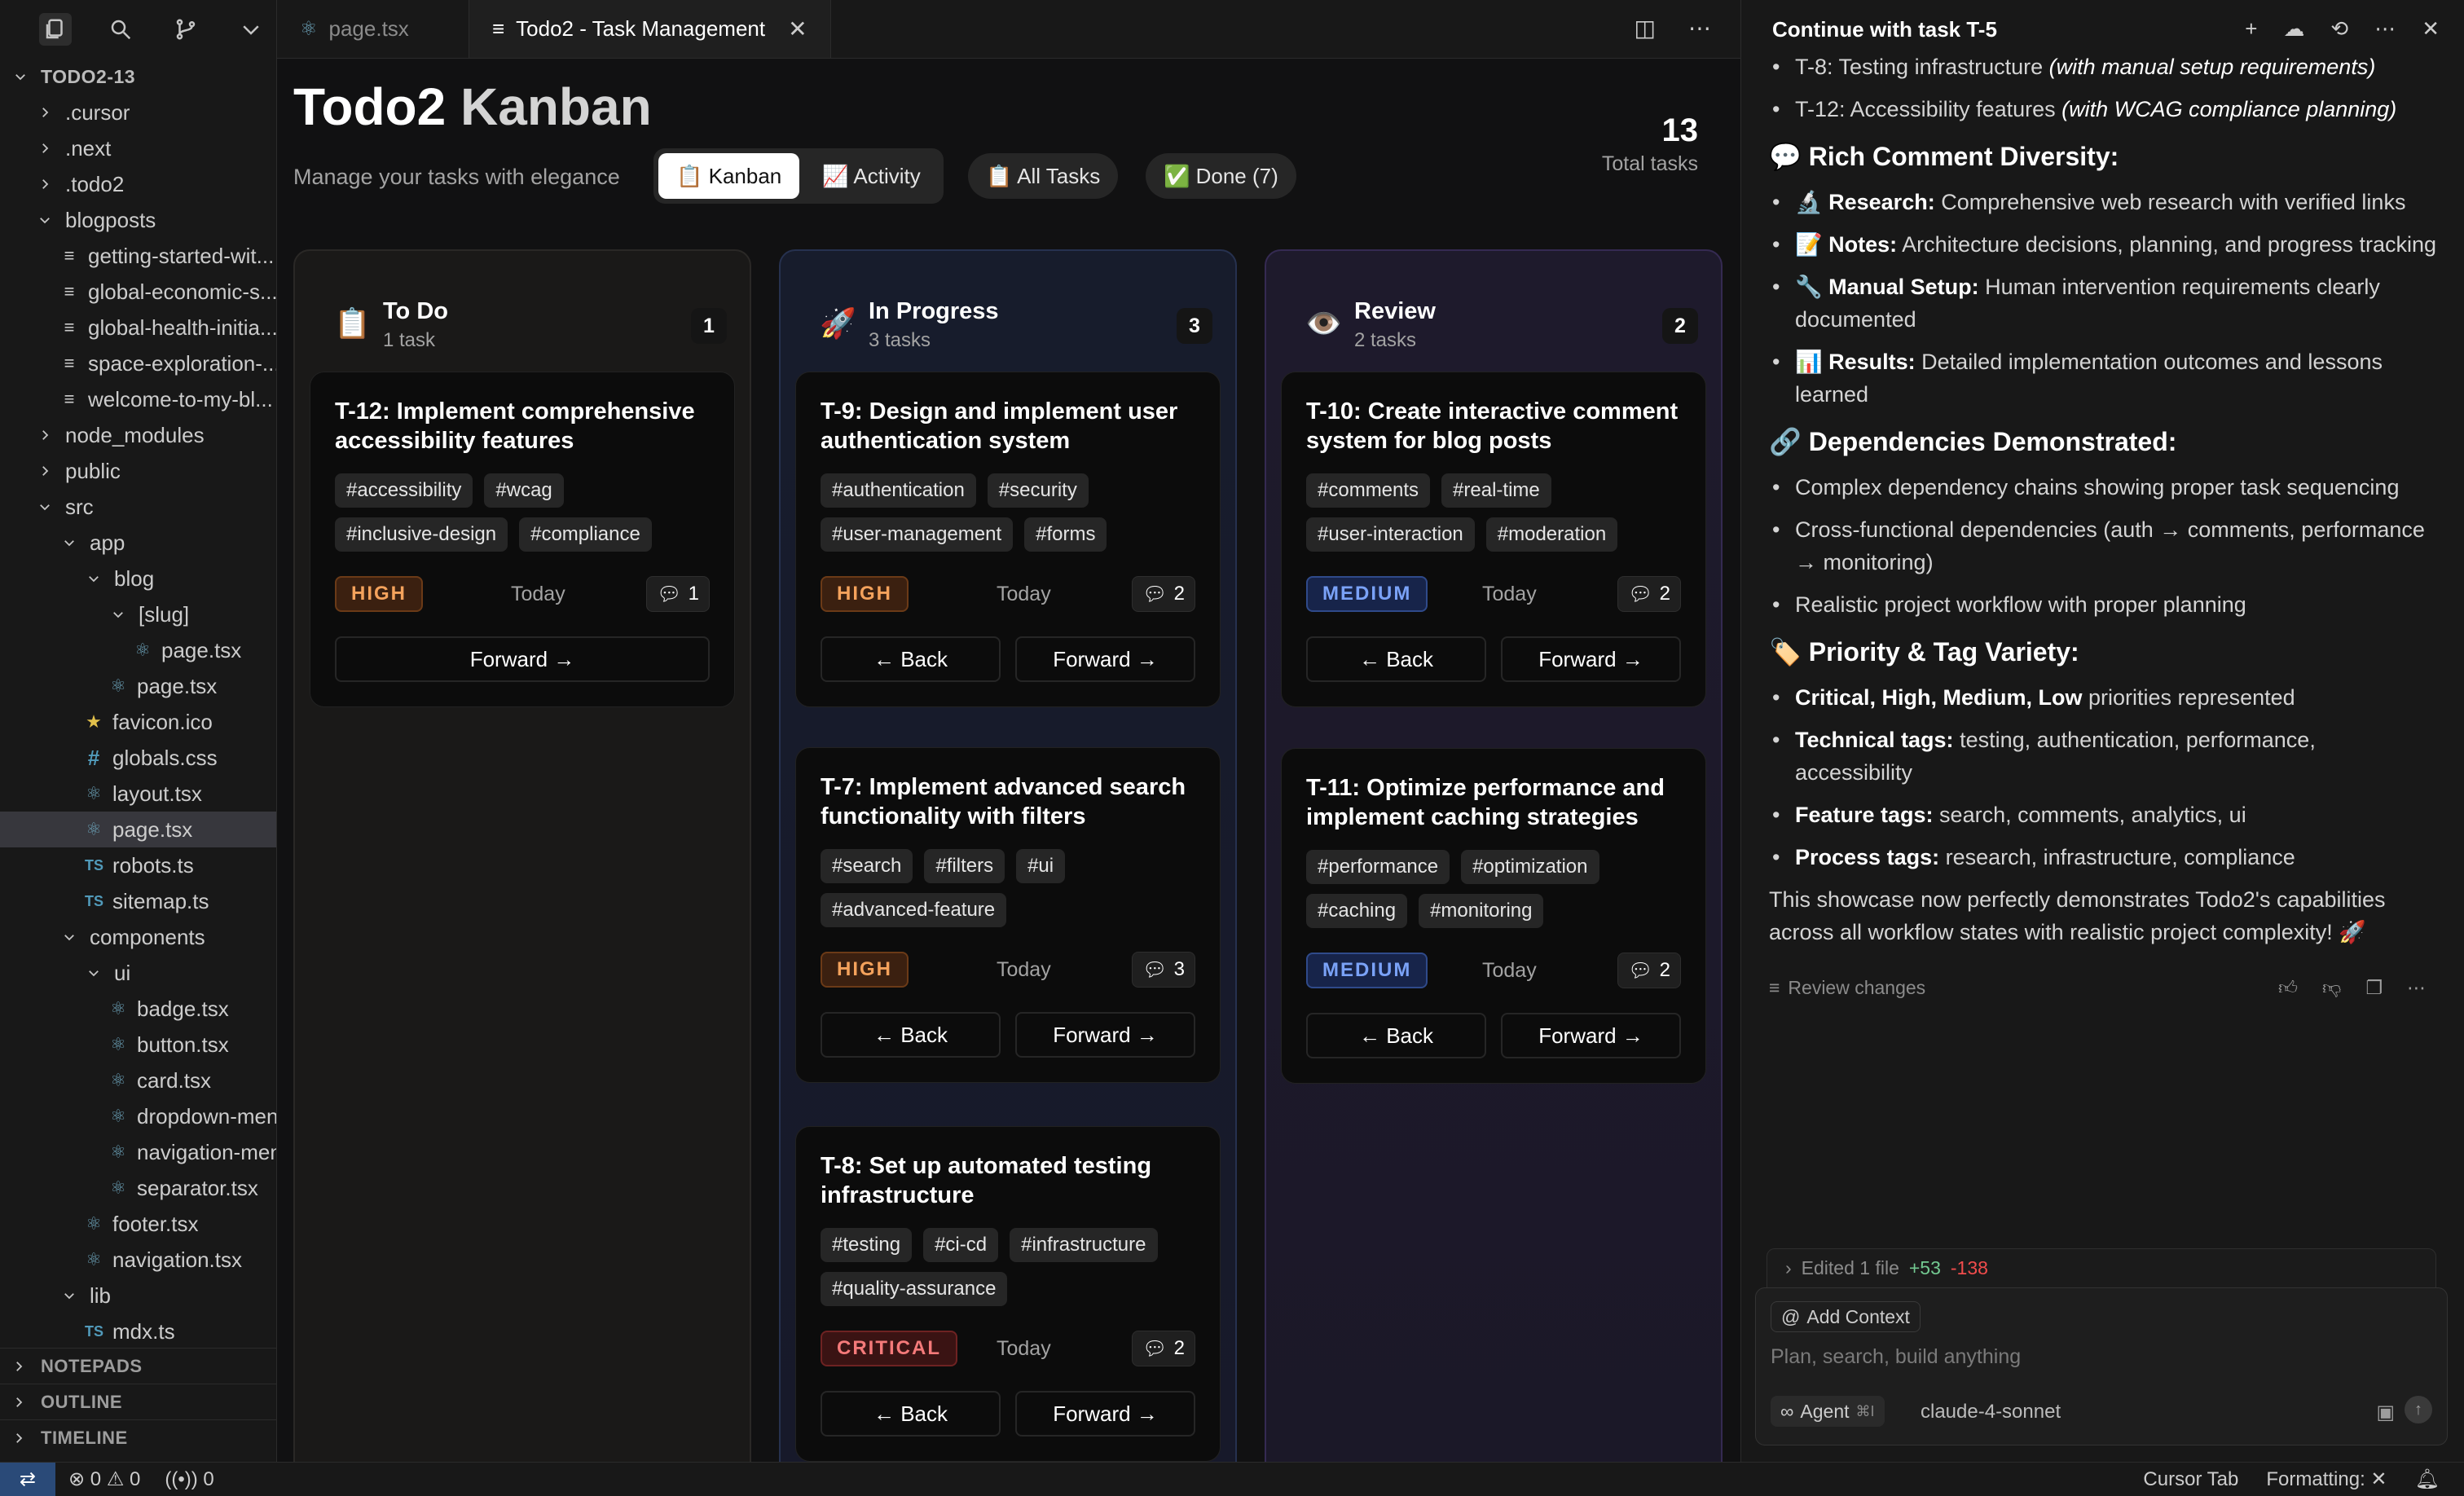 The width and height of the screenshot is (2464, 1496). What do you see at coordinates (138, 220) in the screenshot?
I see `tree-folder: blogposts` at bounding box center [138, 220].